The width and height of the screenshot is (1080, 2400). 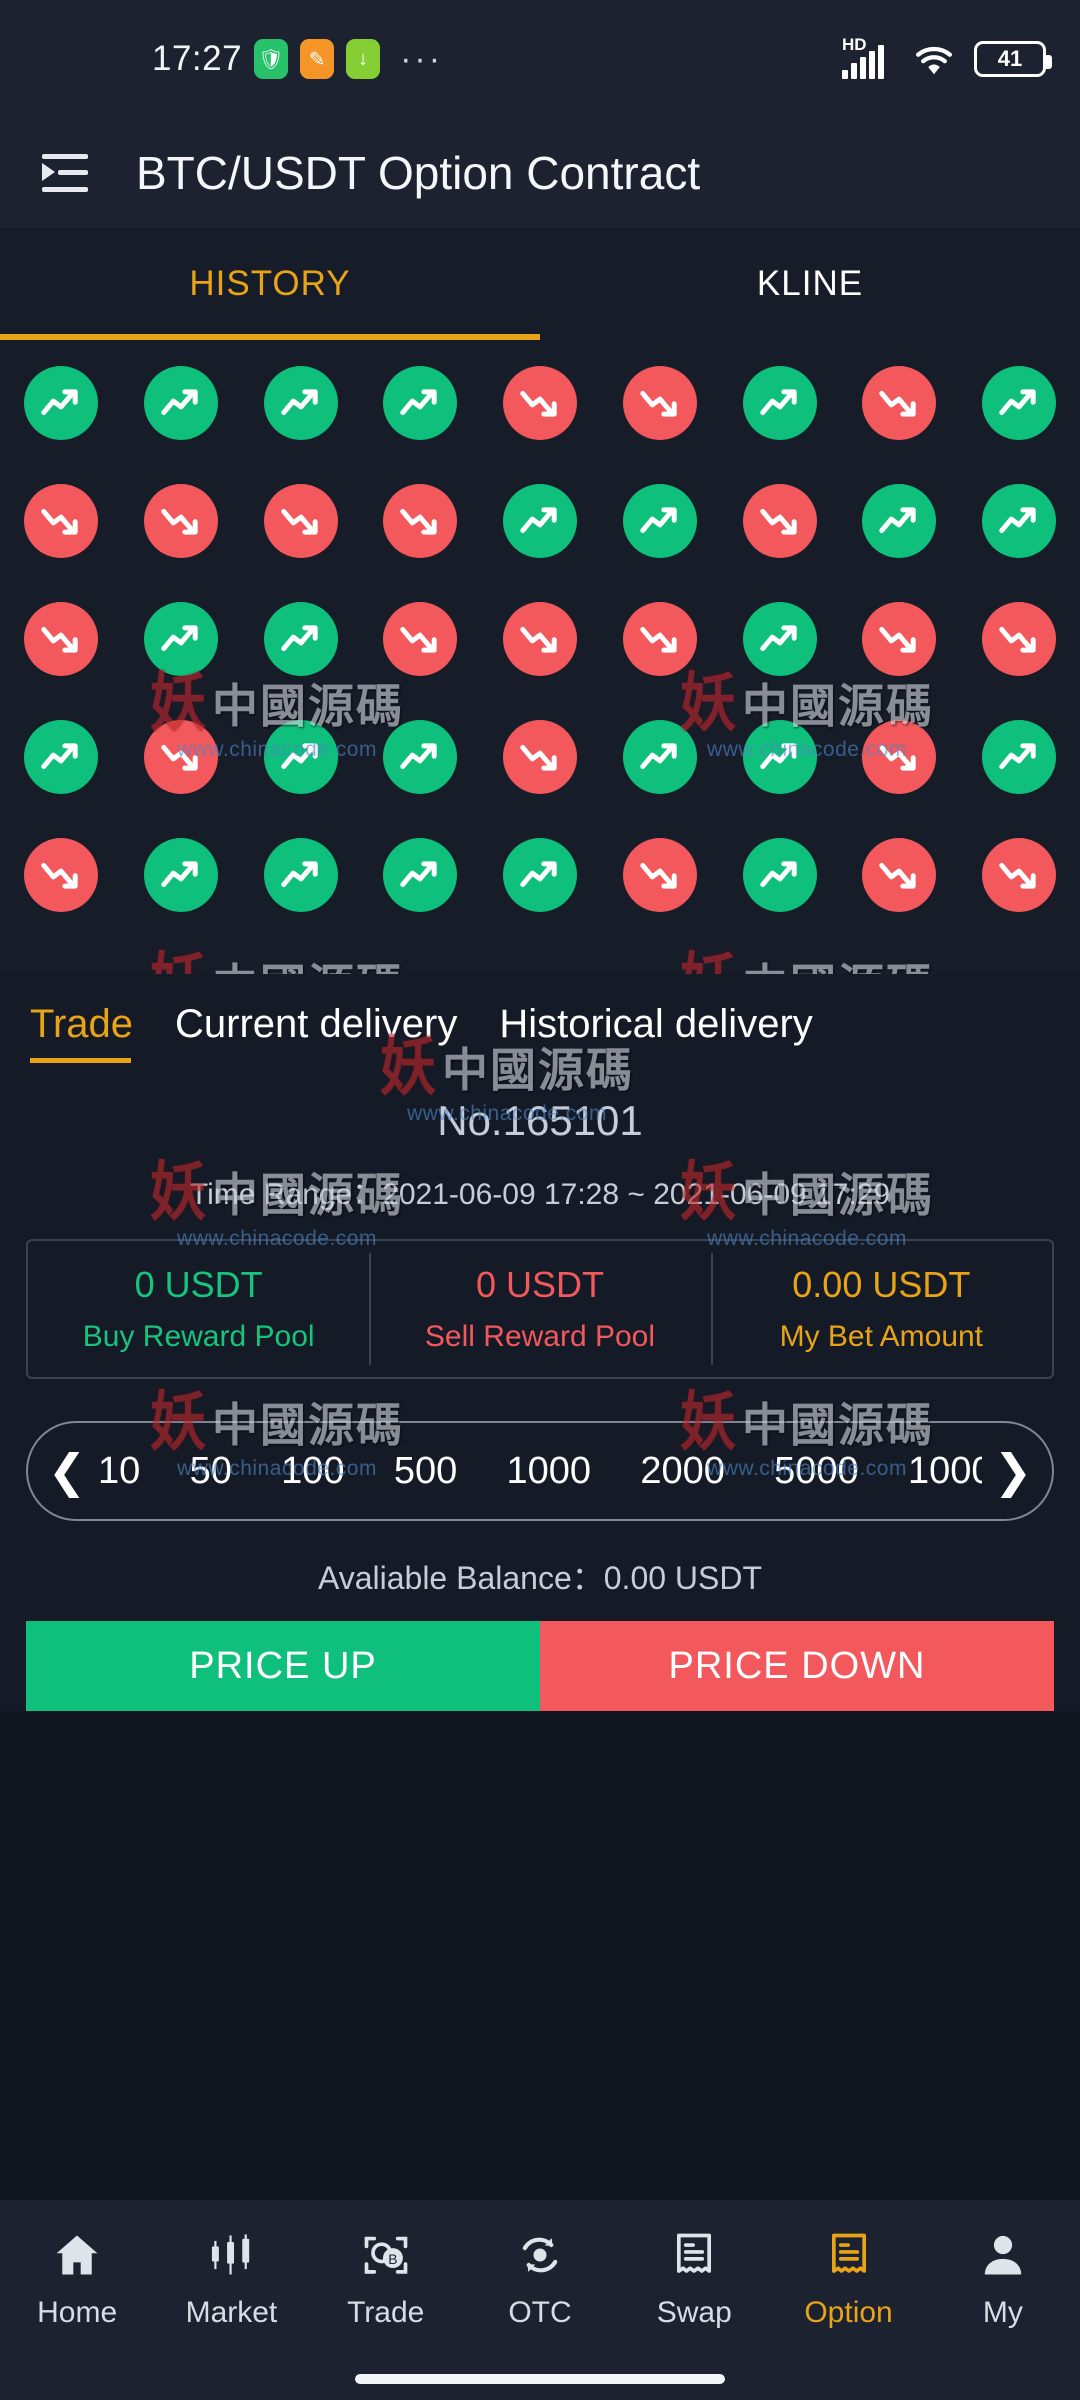 I want to click on tab-trade: Trade, so click(x=81, y=1032).